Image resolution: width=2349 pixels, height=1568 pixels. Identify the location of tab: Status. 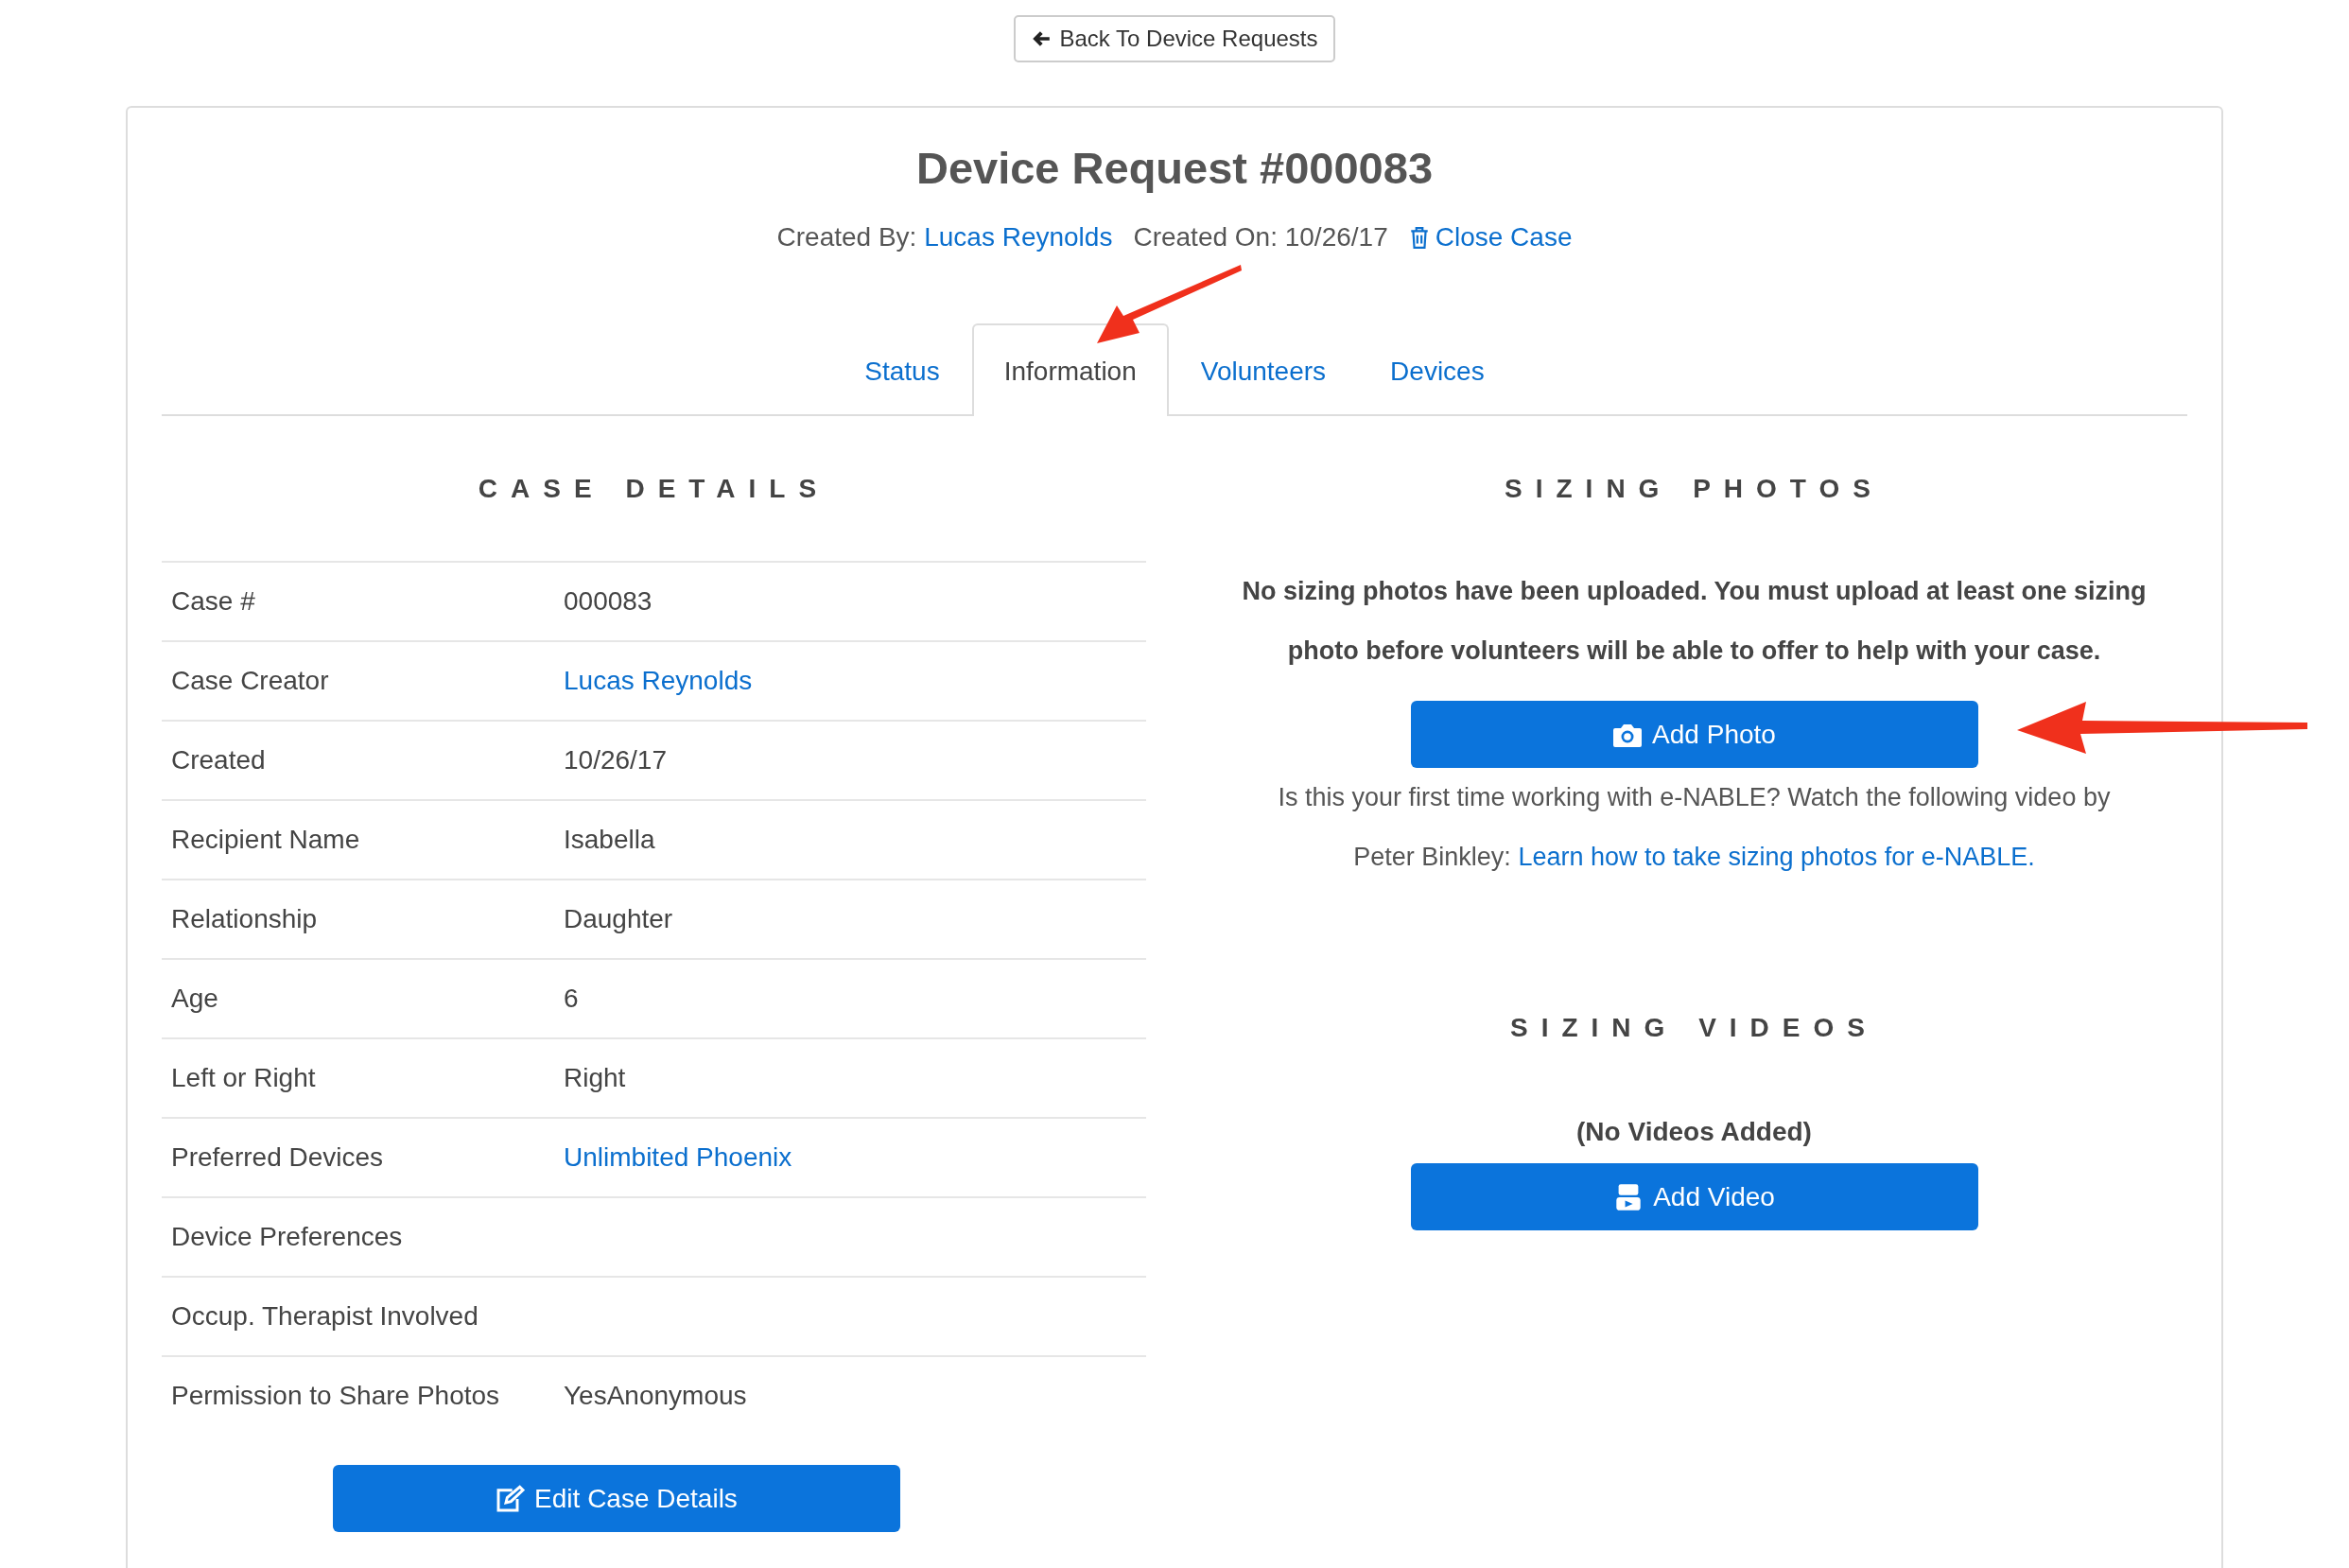
(902, 369).